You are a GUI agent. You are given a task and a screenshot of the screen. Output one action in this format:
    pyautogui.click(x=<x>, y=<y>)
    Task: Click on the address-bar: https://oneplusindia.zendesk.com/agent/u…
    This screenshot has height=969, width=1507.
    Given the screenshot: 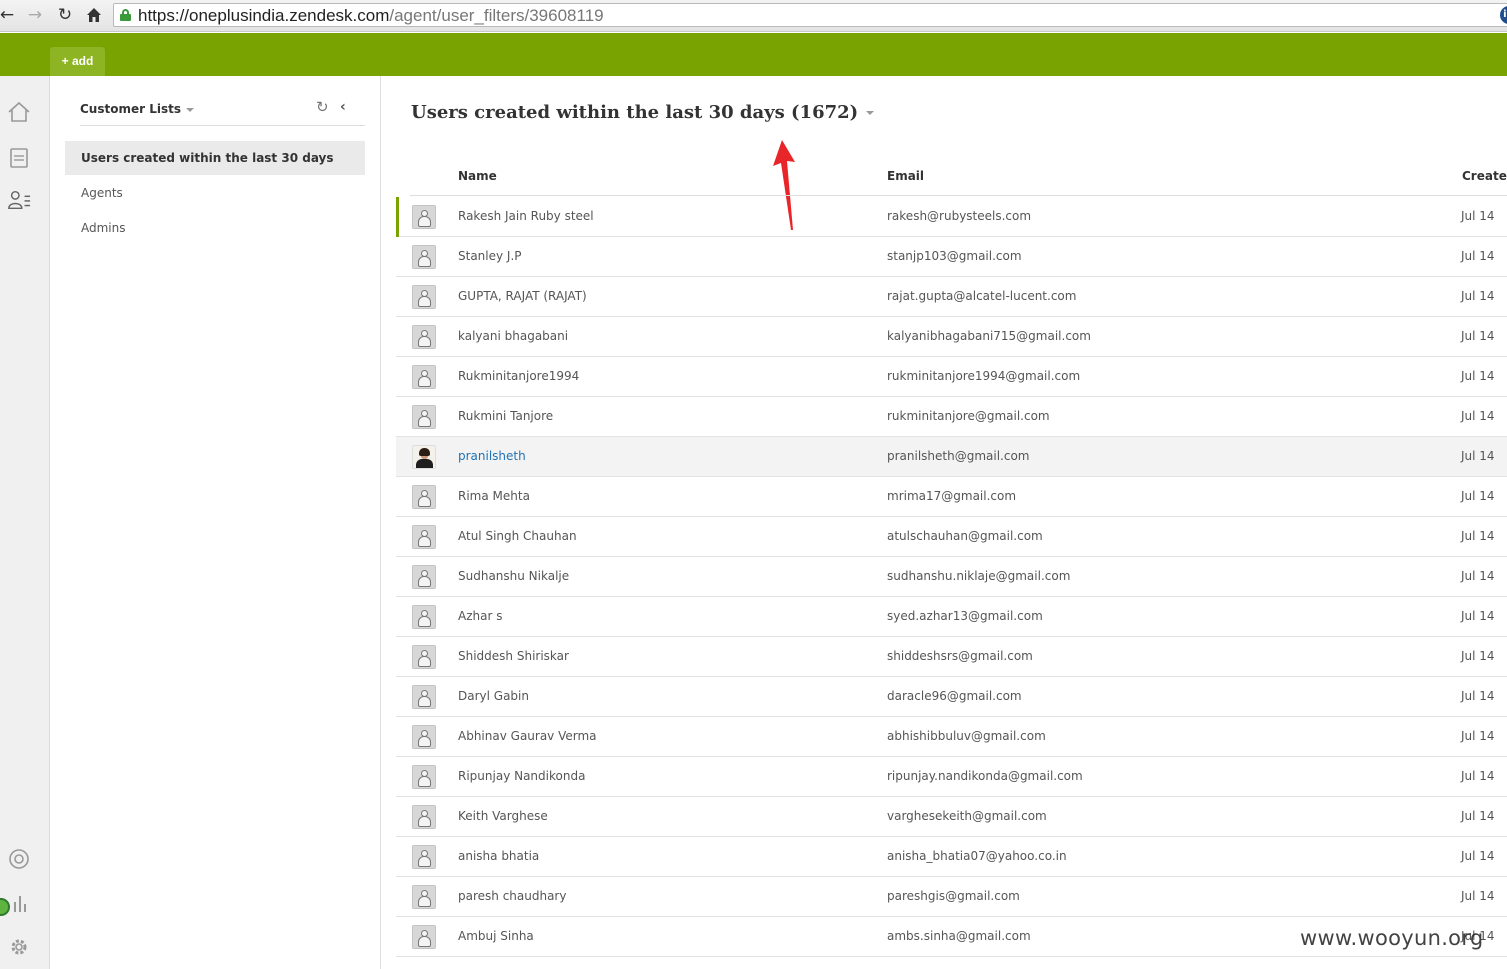 What is the action you would take?
    pyautogui.click(x=810, y=15)
    